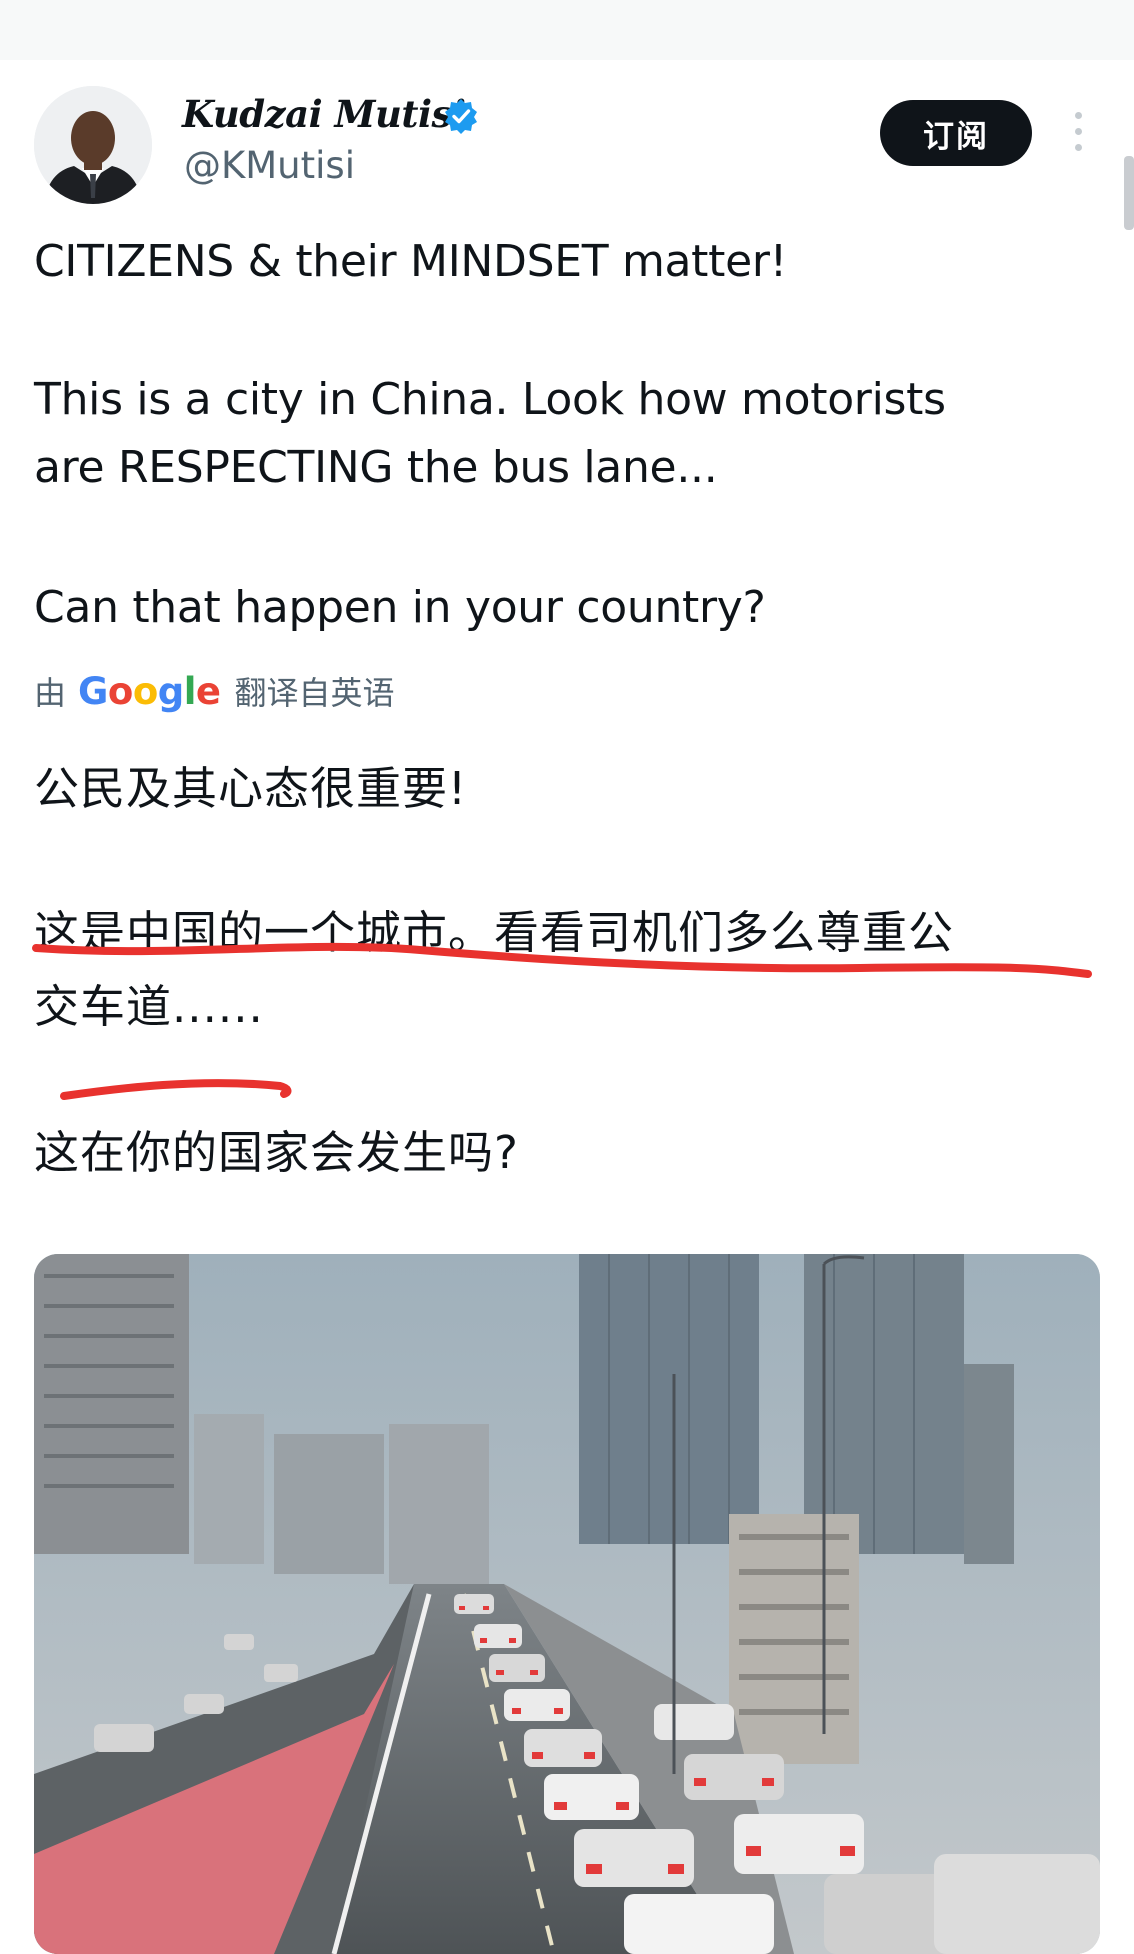 The height and width of the screenshot is (1954, 1134). Describe the element at coordinates (400, 607) in the screenshot. I see `tweet-text-line: Can that happen in your country?` at that location.